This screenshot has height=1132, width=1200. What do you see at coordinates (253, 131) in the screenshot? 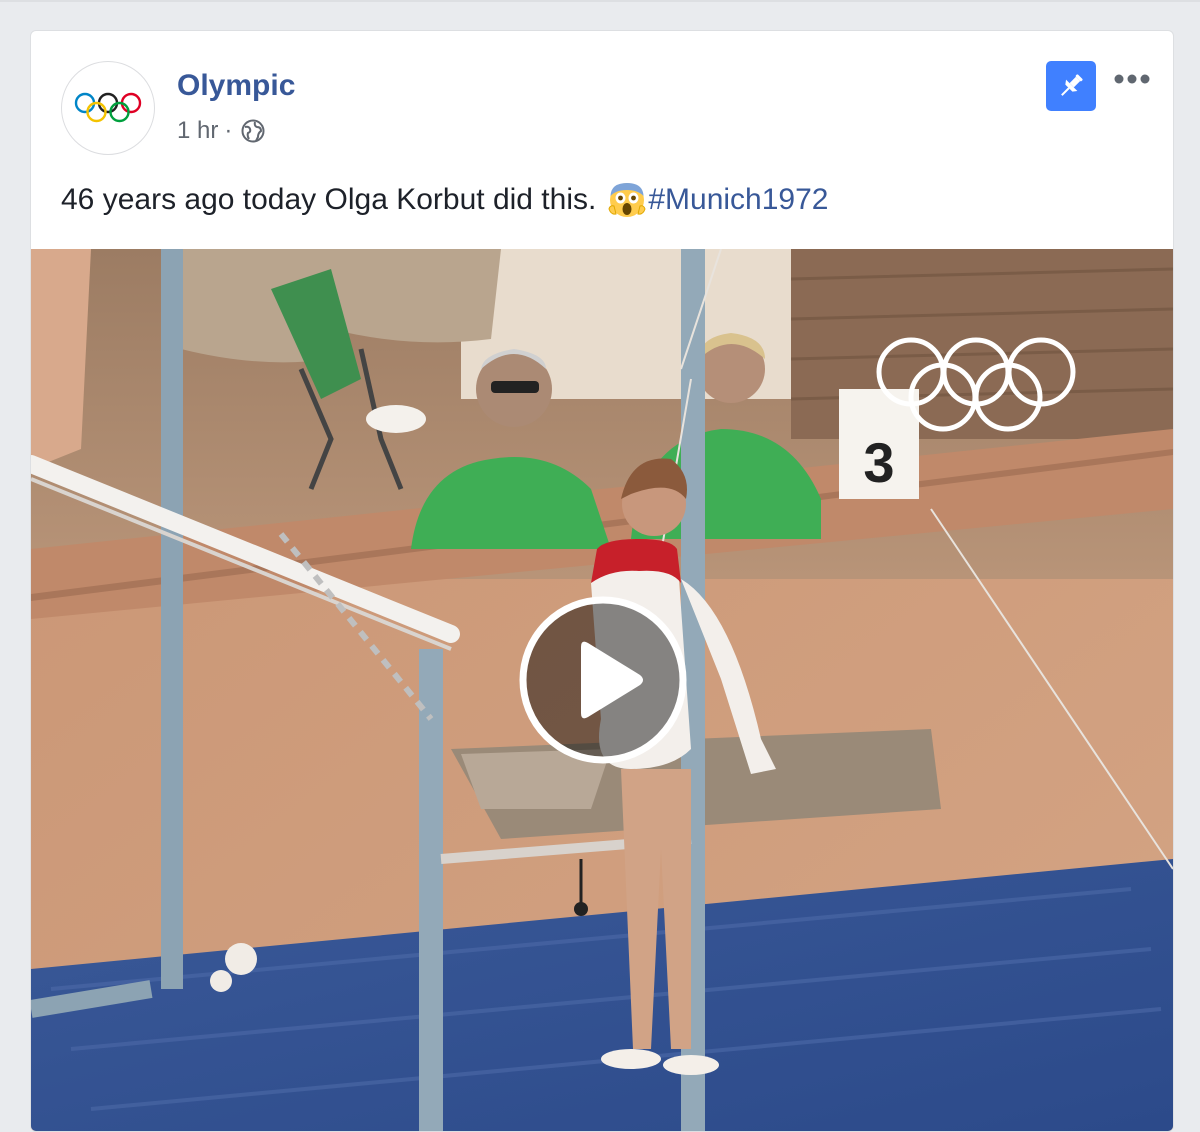
I see `globe-icon` at bounding box center [253, 131].